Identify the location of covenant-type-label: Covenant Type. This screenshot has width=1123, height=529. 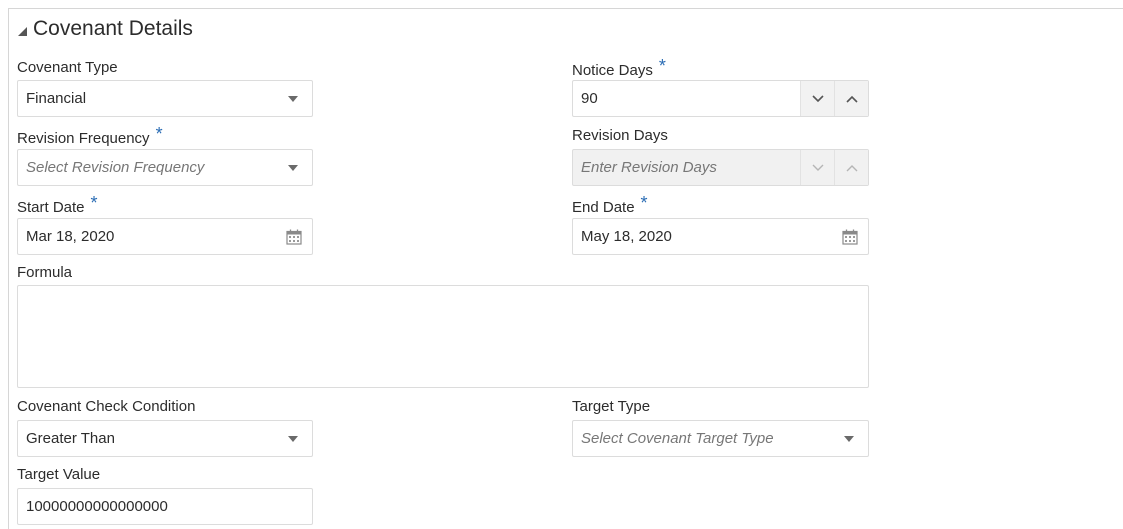
(67, 67).